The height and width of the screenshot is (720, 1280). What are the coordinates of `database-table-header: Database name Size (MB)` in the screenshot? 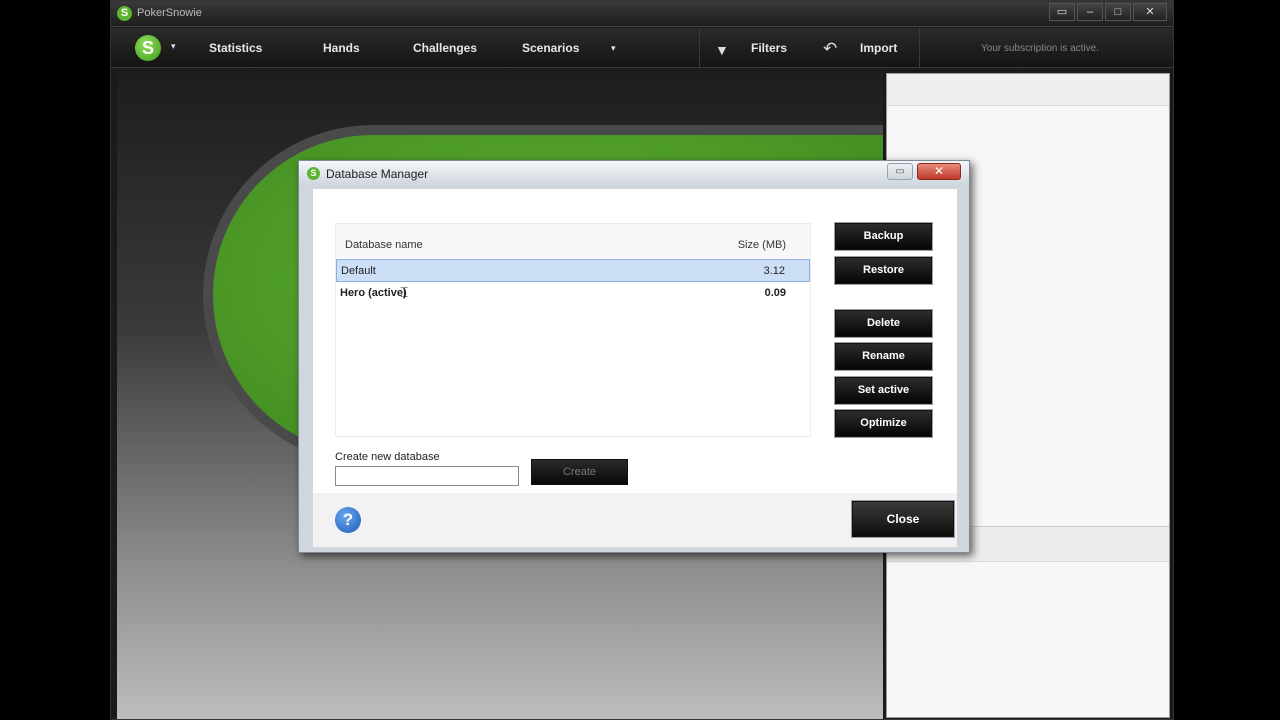 It's located at (573, 241).